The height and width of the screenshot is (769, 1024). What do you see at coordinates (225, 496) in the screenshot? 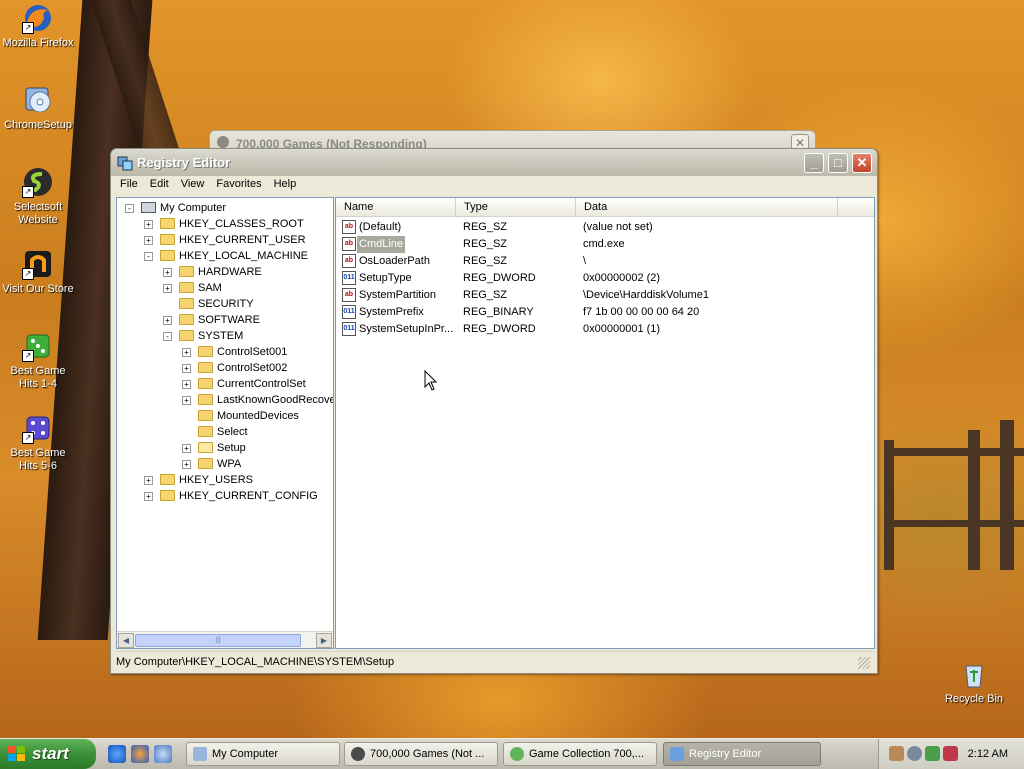
I see `tree-item-hkcc: + HKEY_CURRENT_CONFIG` at bounding box center [225, 496].